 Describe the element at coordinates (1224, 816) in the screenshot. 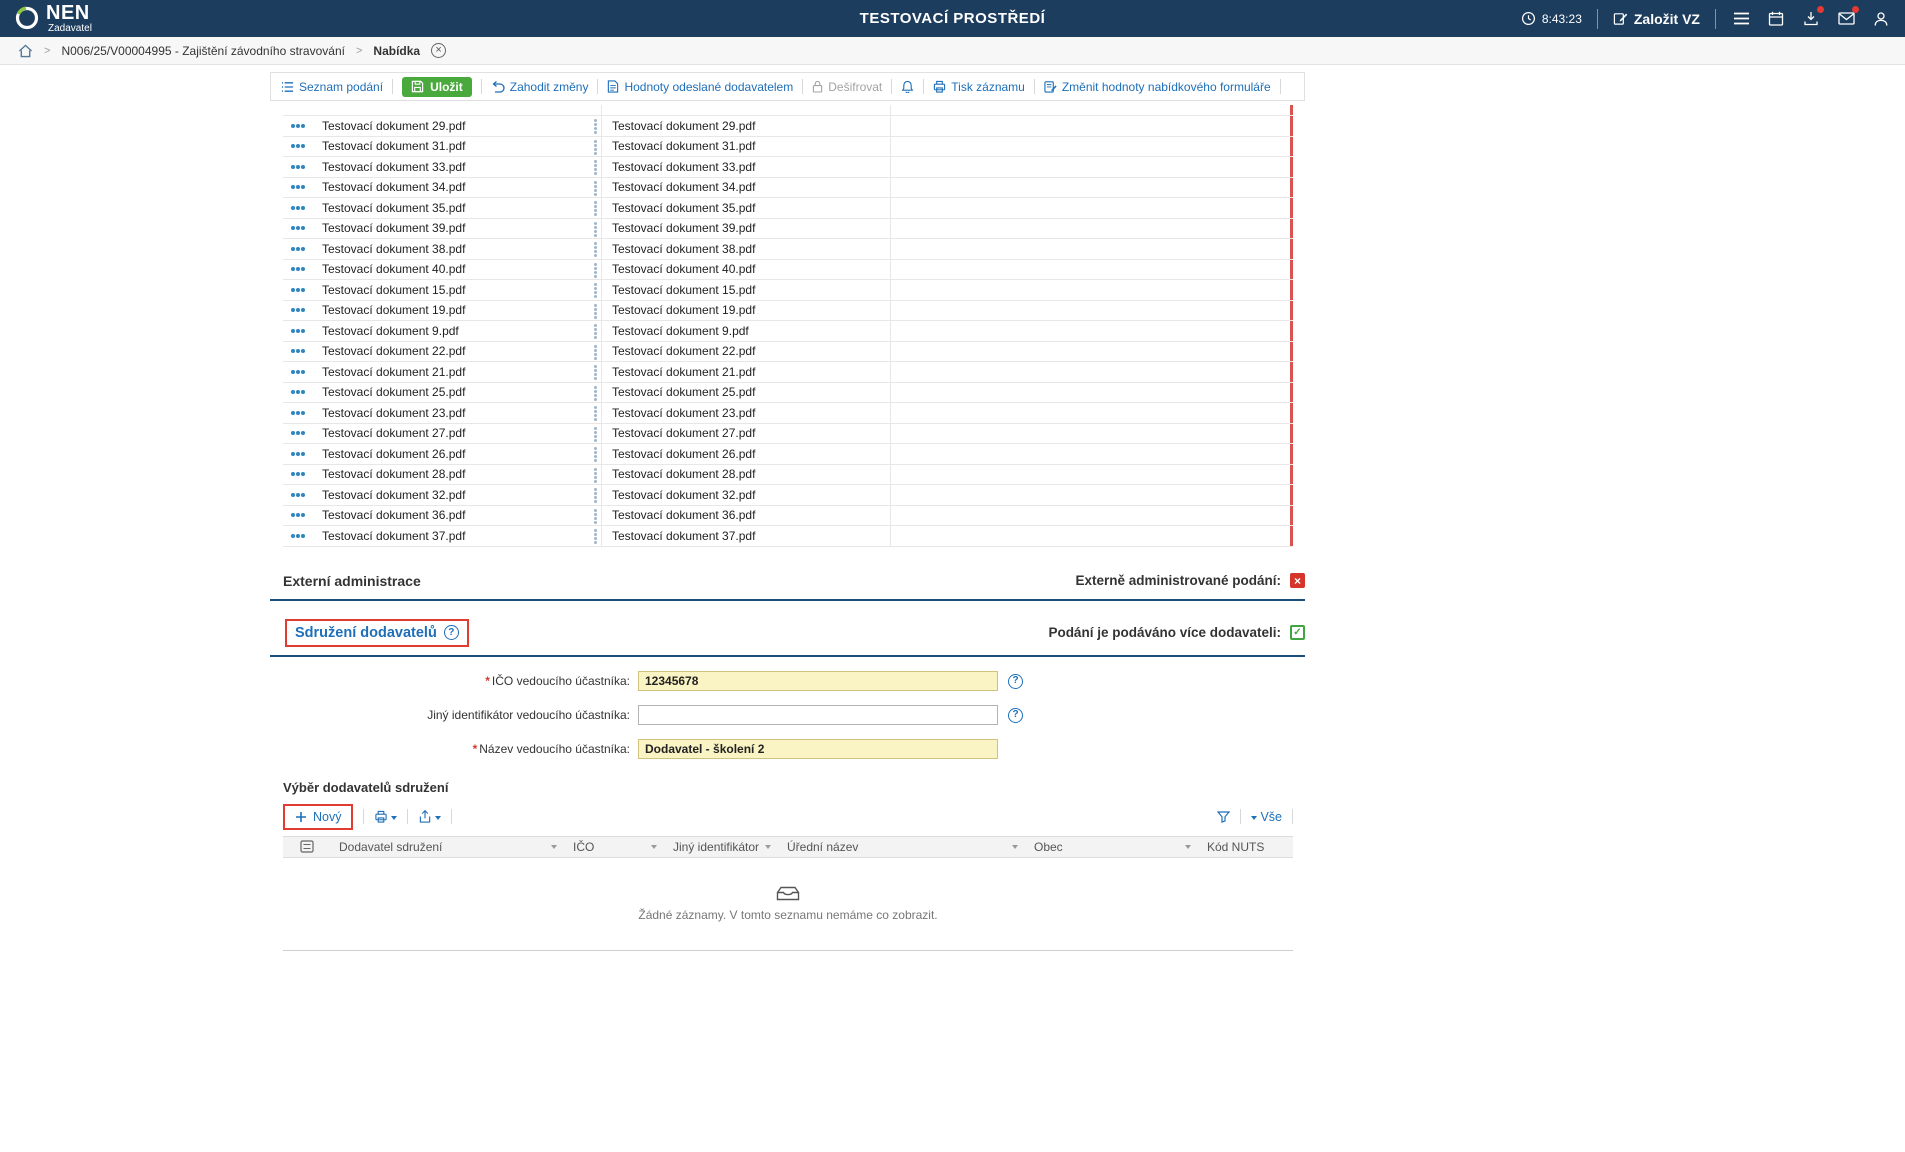

I see `filter-icon` at that location.